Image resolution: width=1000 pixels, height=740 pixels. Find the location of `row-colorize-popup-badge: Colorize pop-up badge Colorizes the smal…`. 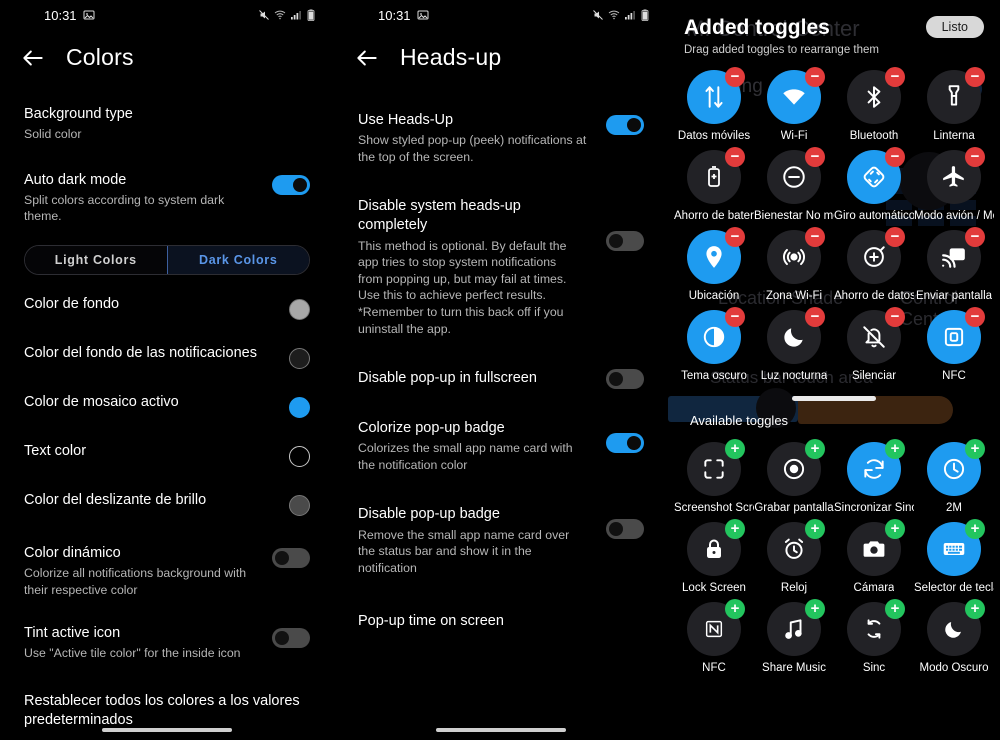

row-colorize-popup-badge: Colorize pop-up badge Colorizes the smal… is located at coordinates (501, 441).